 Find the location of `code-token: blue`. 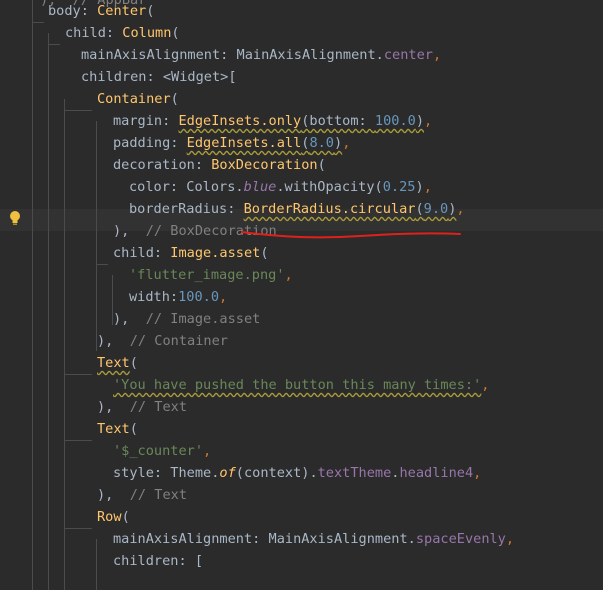

code-token: blue is located at coordinates (260, 187).